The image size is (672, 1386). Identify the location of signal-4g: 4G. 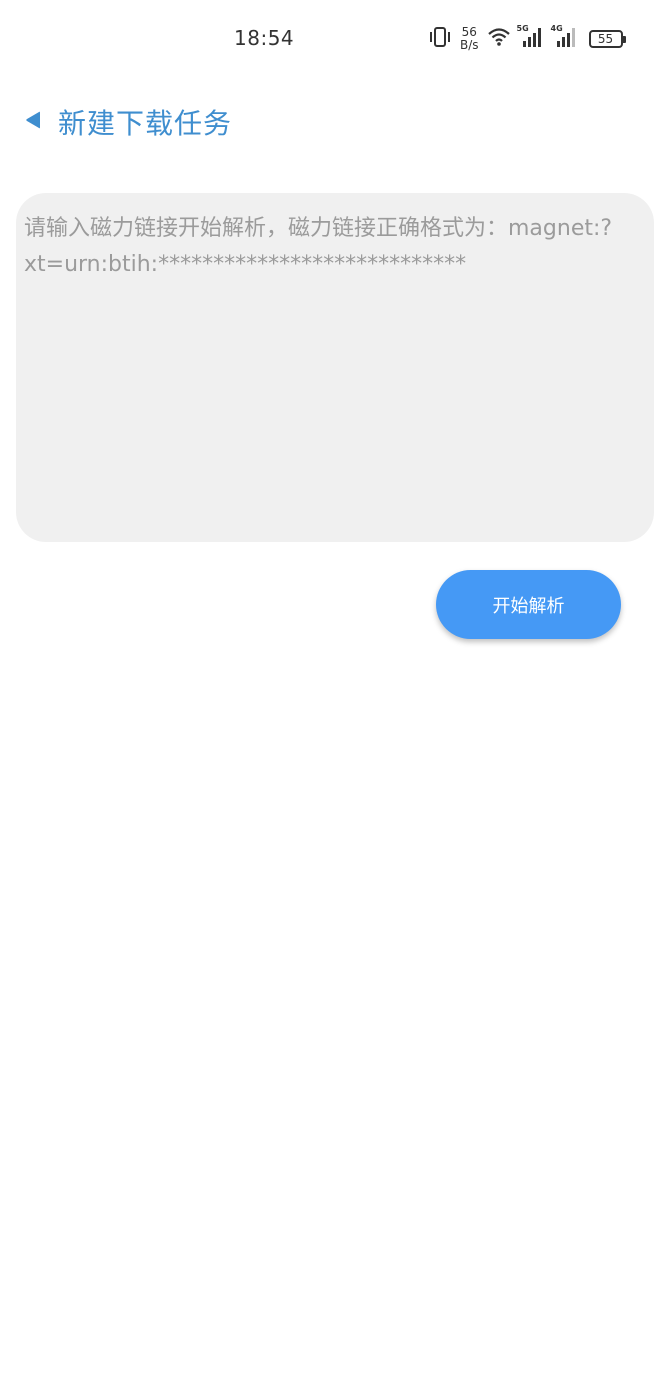
(564, 38).